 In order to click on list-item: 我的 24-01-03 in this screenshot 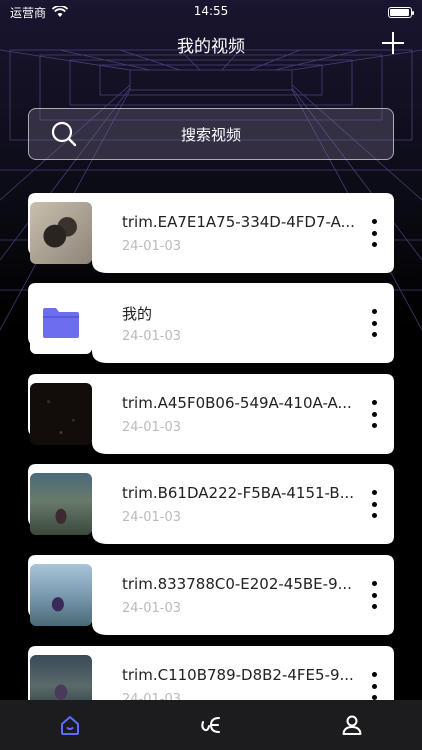, I will do `click(211, 323)`.